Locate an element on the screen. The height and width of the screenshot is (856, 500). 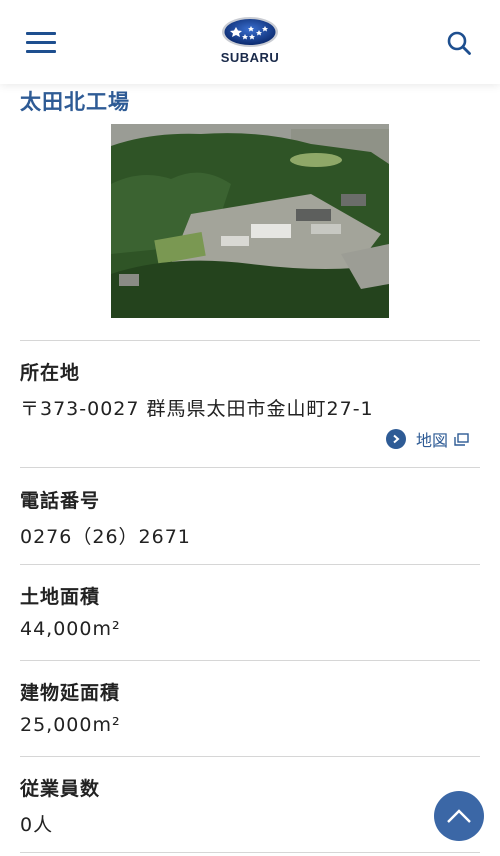
employees-value: 0人 is located at coordinates (37, 825).